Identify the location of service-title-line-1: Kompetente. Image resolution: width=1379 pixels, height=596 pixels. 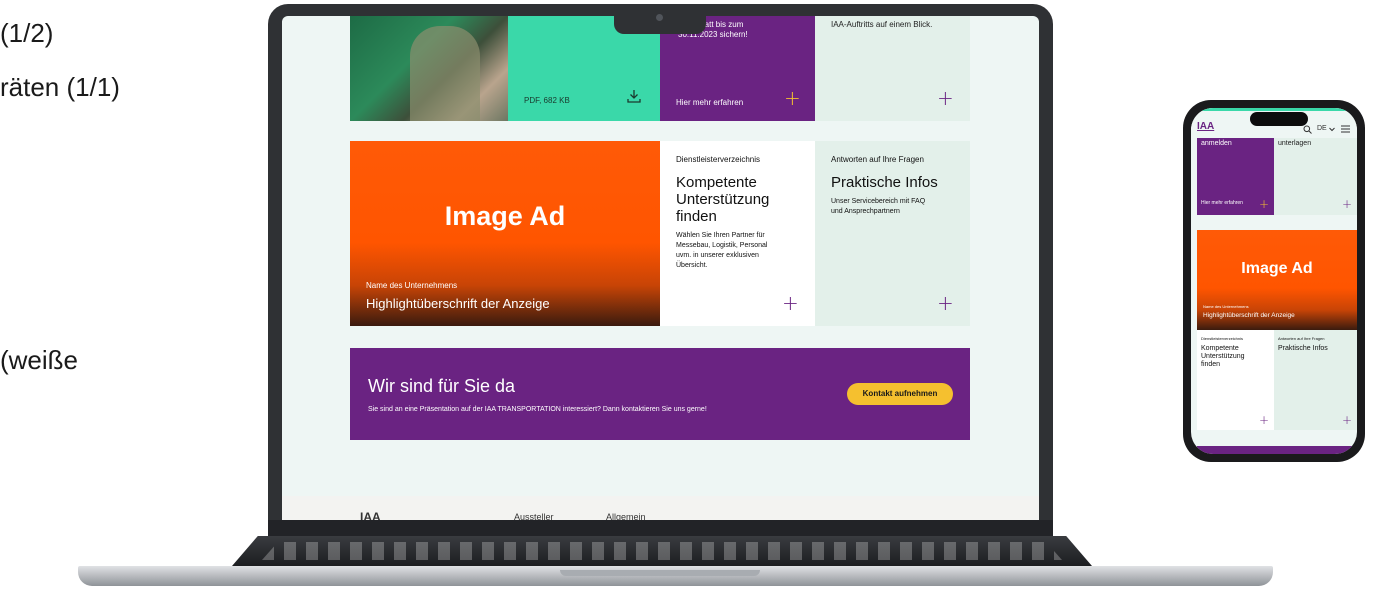
(716, 182).